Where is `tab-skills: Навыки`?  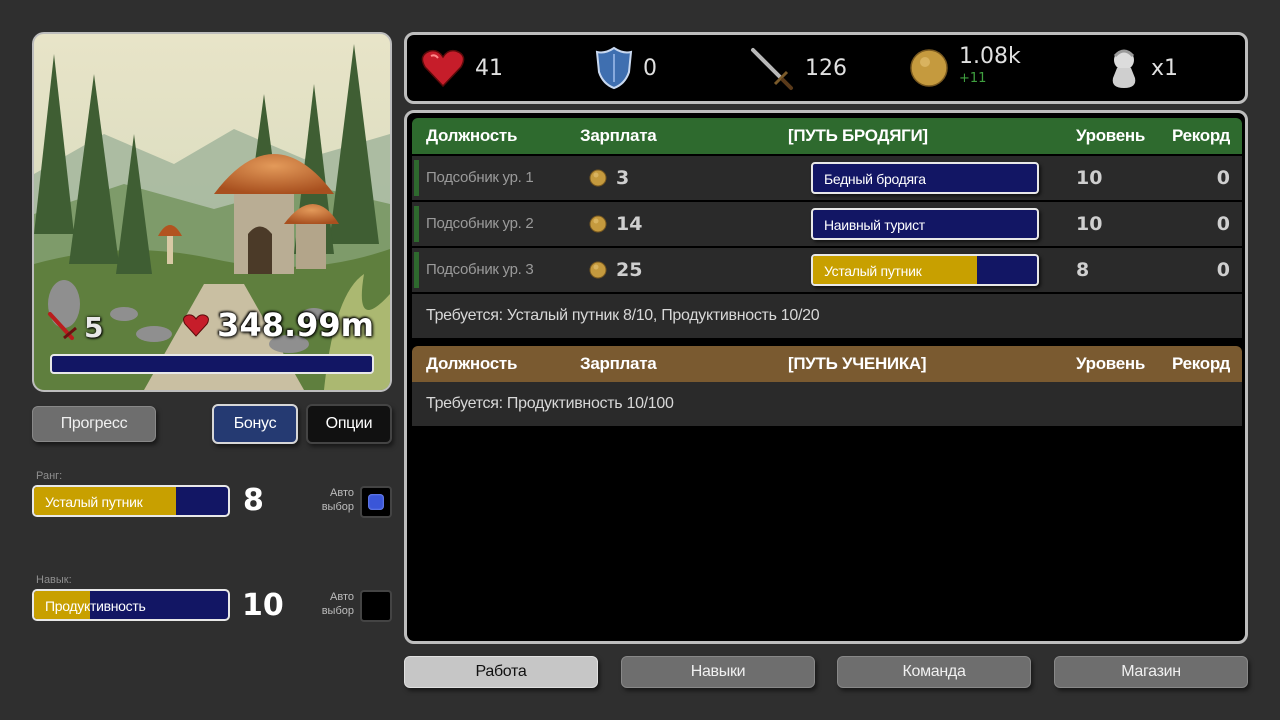 tab-skills: Навыки is located at coordinates (718, 672).